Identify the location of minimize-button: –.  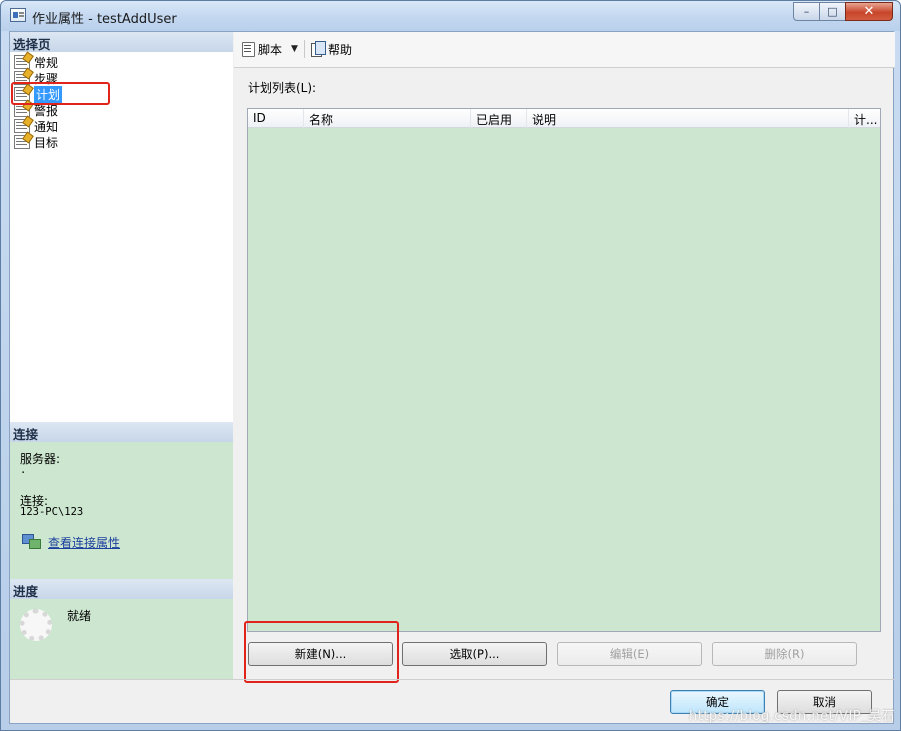
(806, 11).